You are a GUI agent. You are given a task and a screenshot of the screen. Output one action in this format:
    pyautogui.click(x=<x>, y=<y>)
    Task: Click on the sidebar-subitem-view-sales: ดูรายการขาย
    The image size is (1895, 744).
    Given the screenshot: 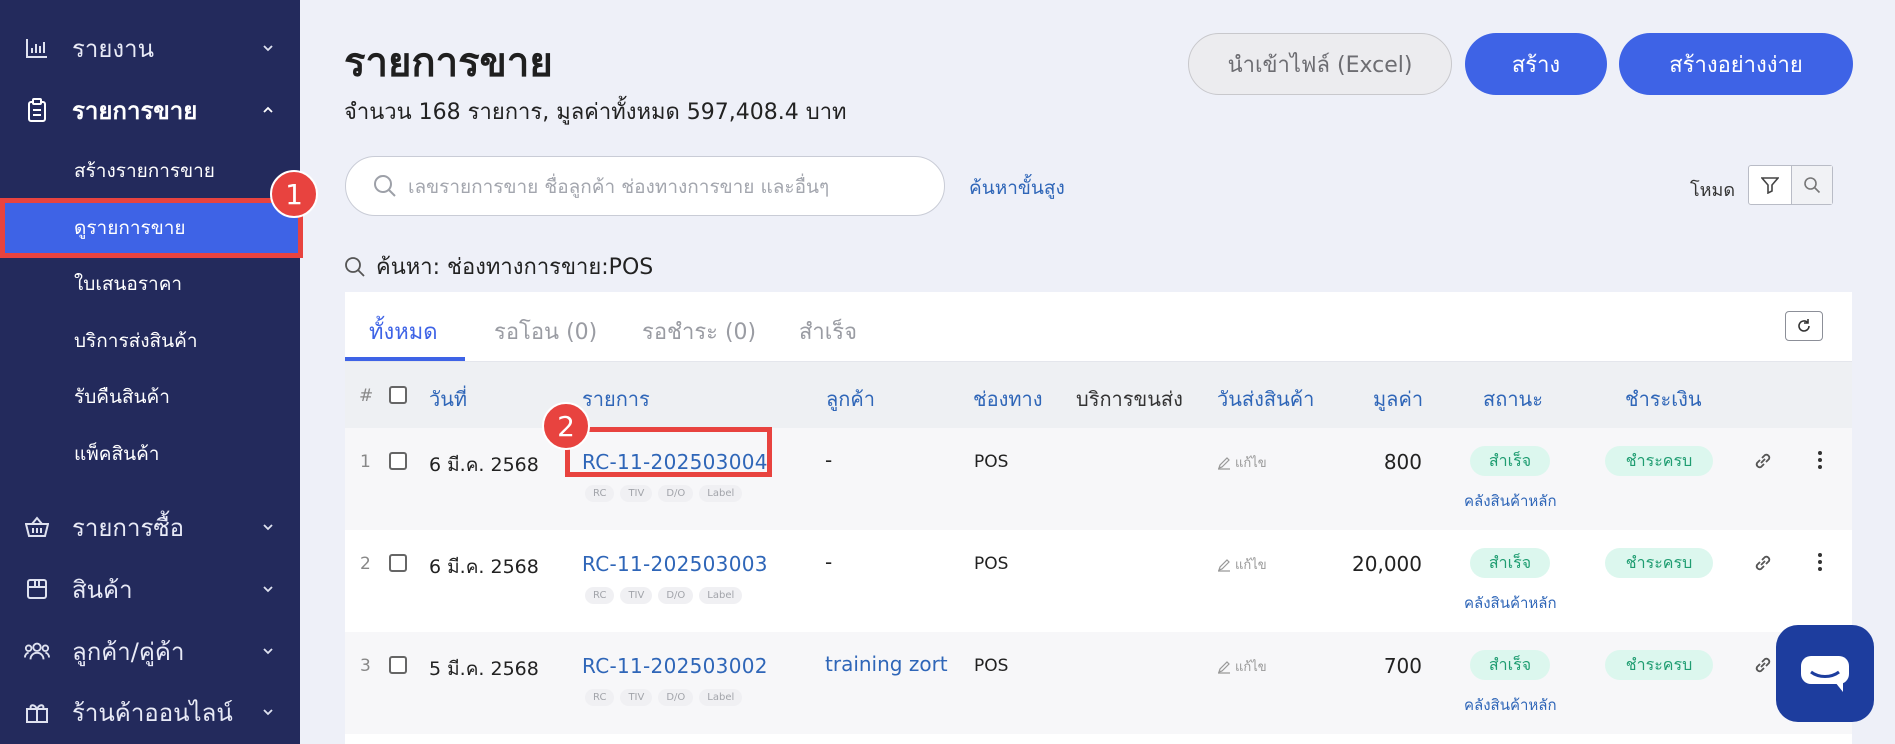 What is the action you would take?
    pyautogui.click(x=151, y=228)
    